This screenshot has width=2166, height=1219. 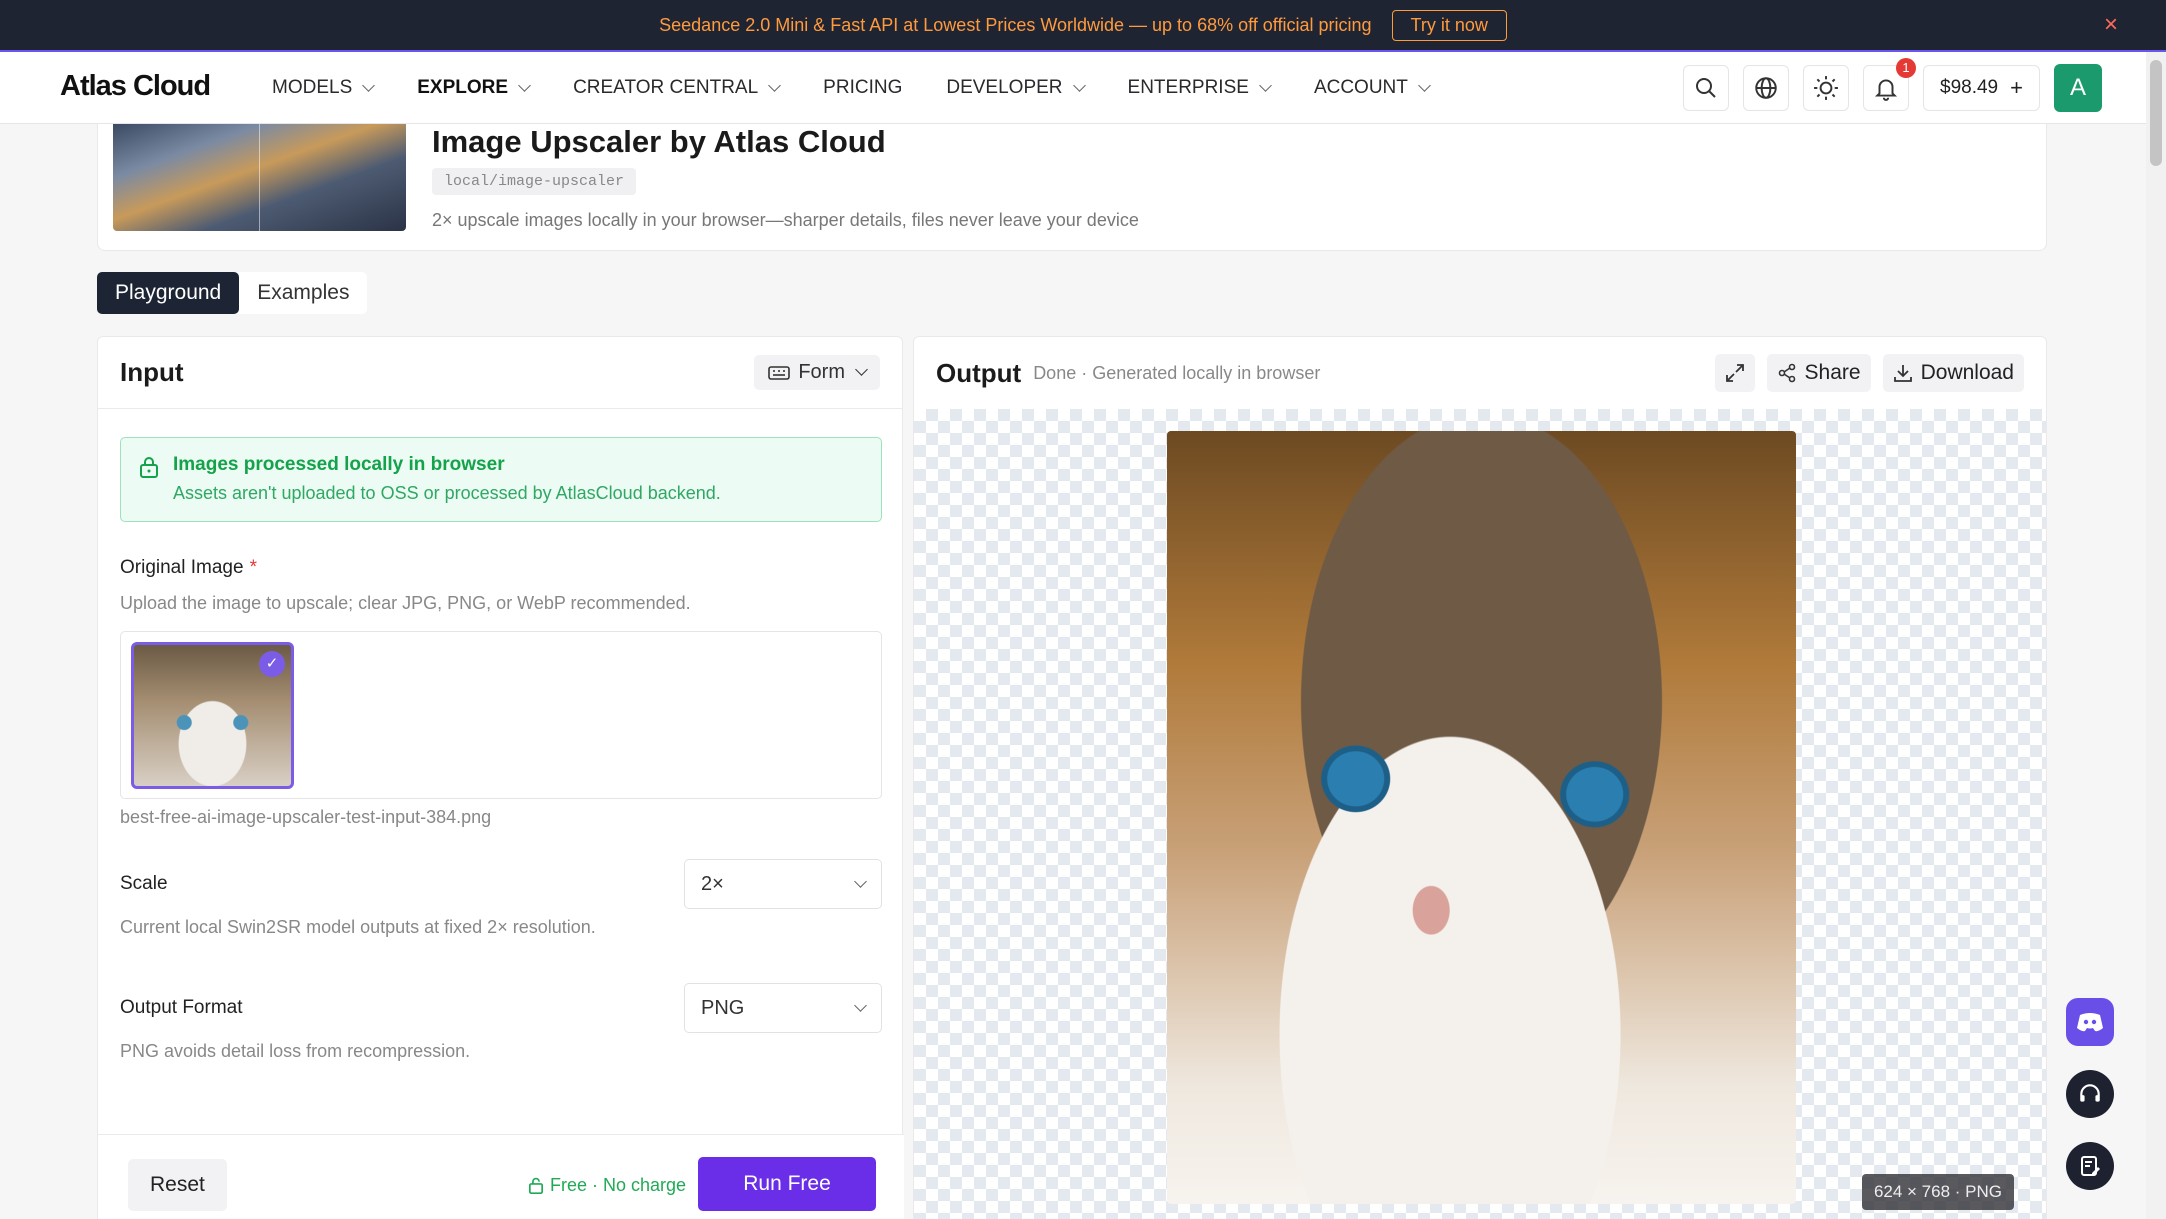 I want to click on search-button, so click(x=1706, y=88).